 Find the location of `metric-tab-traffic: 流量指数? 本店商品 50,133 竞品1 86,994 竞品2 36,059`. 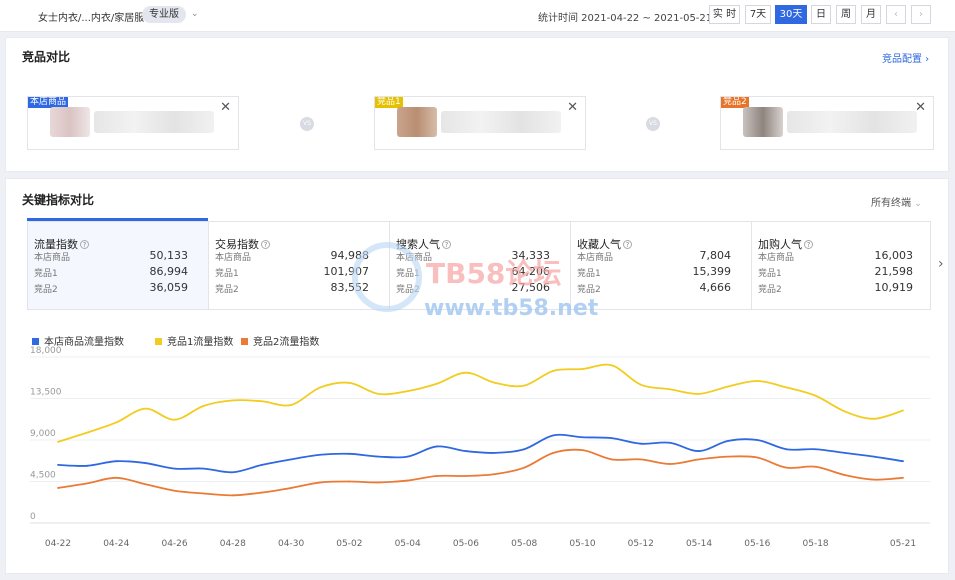

metric-tab-traffic: 流量指数? 本店商品 50,133 竞品1 86,994 竞品2 36,059 is located at coordinates (118, 265).